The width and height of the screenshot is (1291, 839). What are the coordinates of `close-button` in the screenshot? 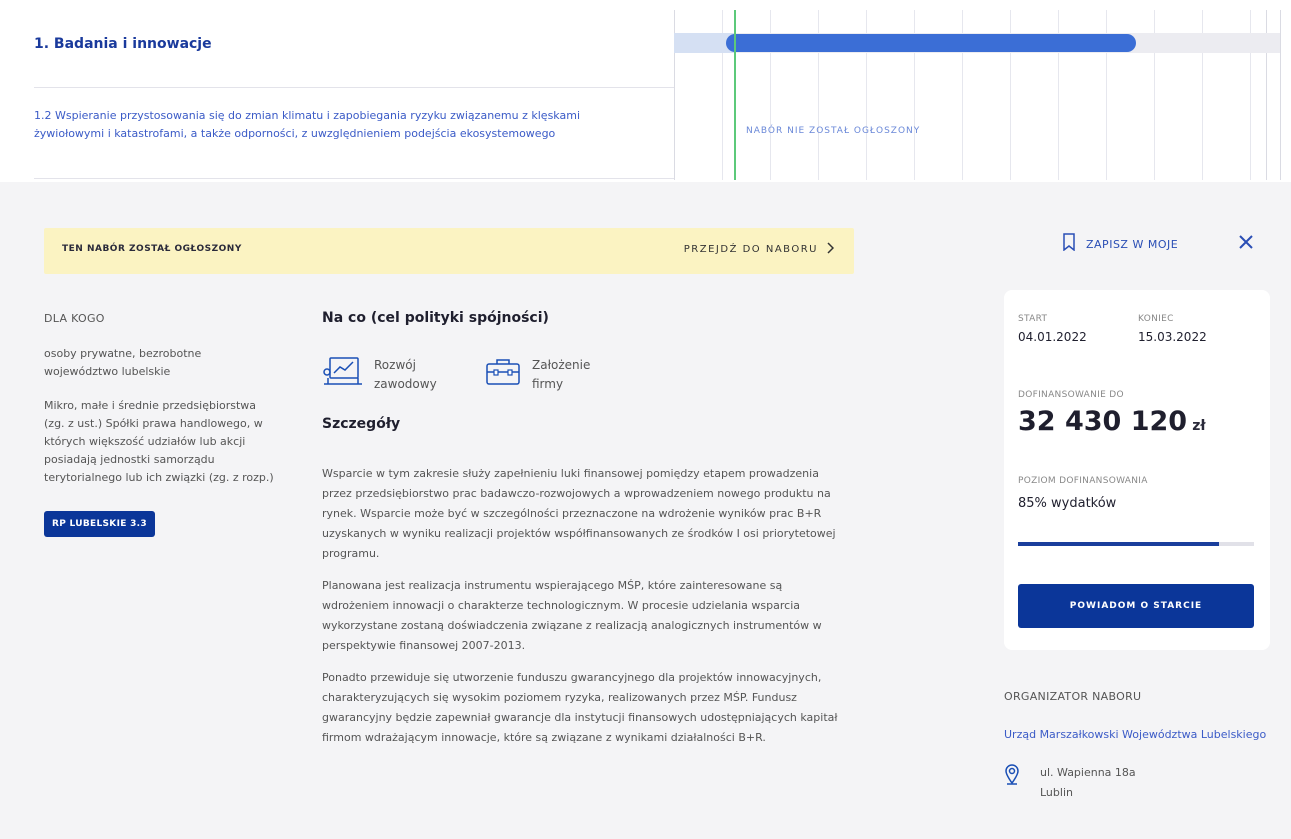 It's located at (1246, 244).